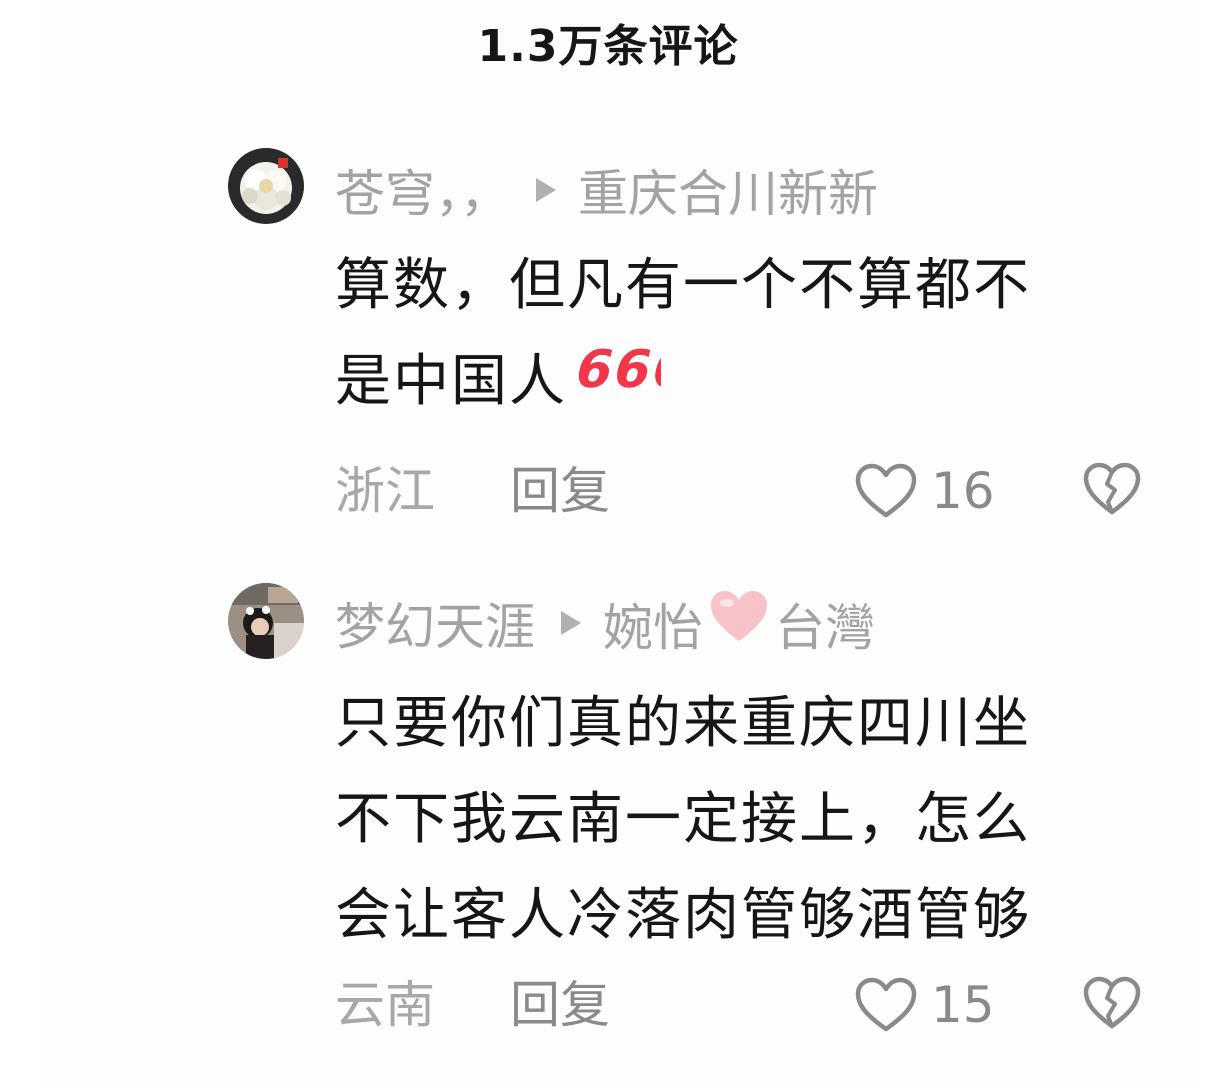 Image resolution: width=1216 pixels, height=1088 pixels. What do you see at coordinates (925, 491) in the screenshot?
I see `like-button: 16` at bounding box center [925, 491].